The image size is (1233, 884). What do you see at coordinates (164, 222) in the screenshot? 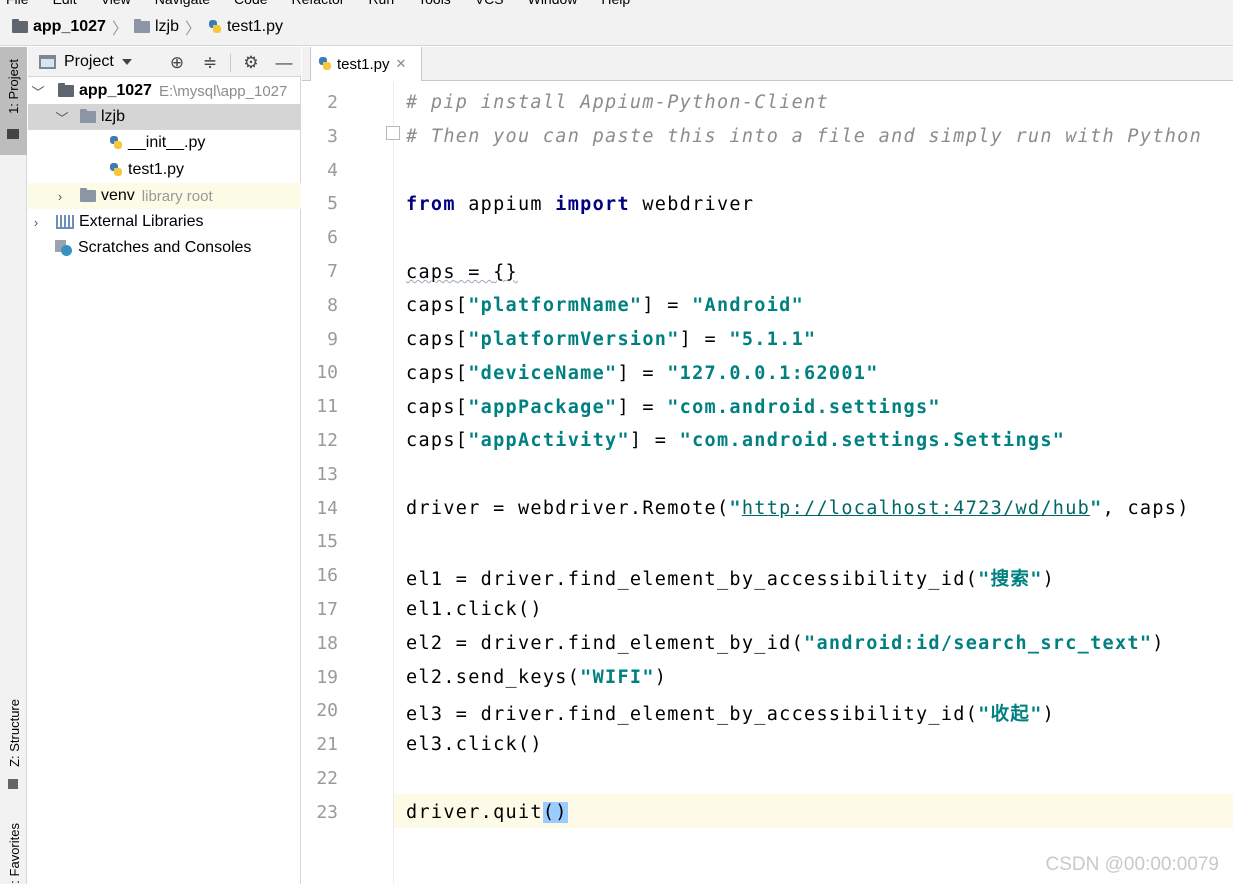
I see `tree-item-external-libraries: › External Libraries` at bounding box center [164, 222].